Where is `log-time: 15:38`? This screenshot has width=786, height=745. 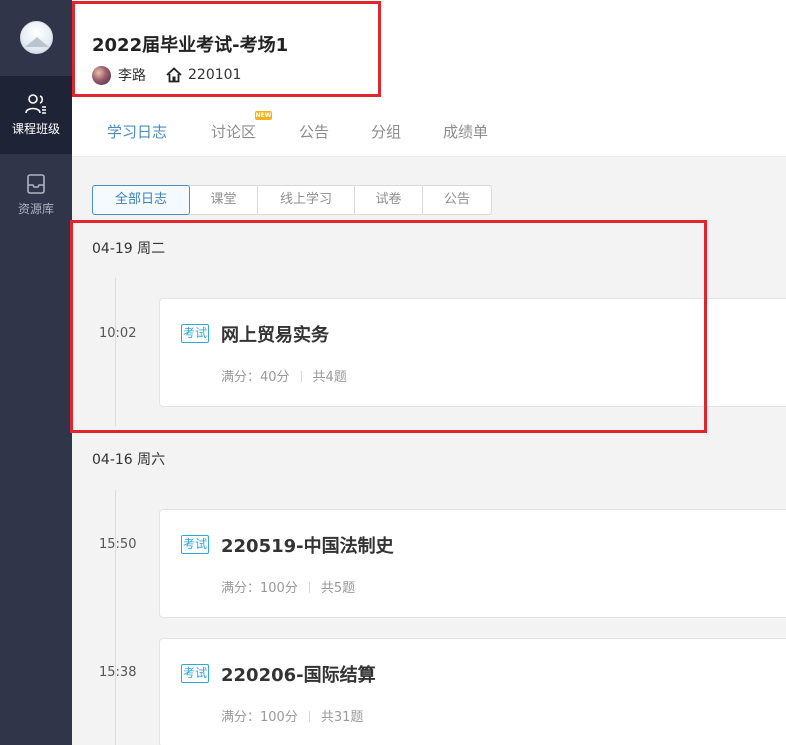
log-time: 15:38 is located at coordinates (118, 672).